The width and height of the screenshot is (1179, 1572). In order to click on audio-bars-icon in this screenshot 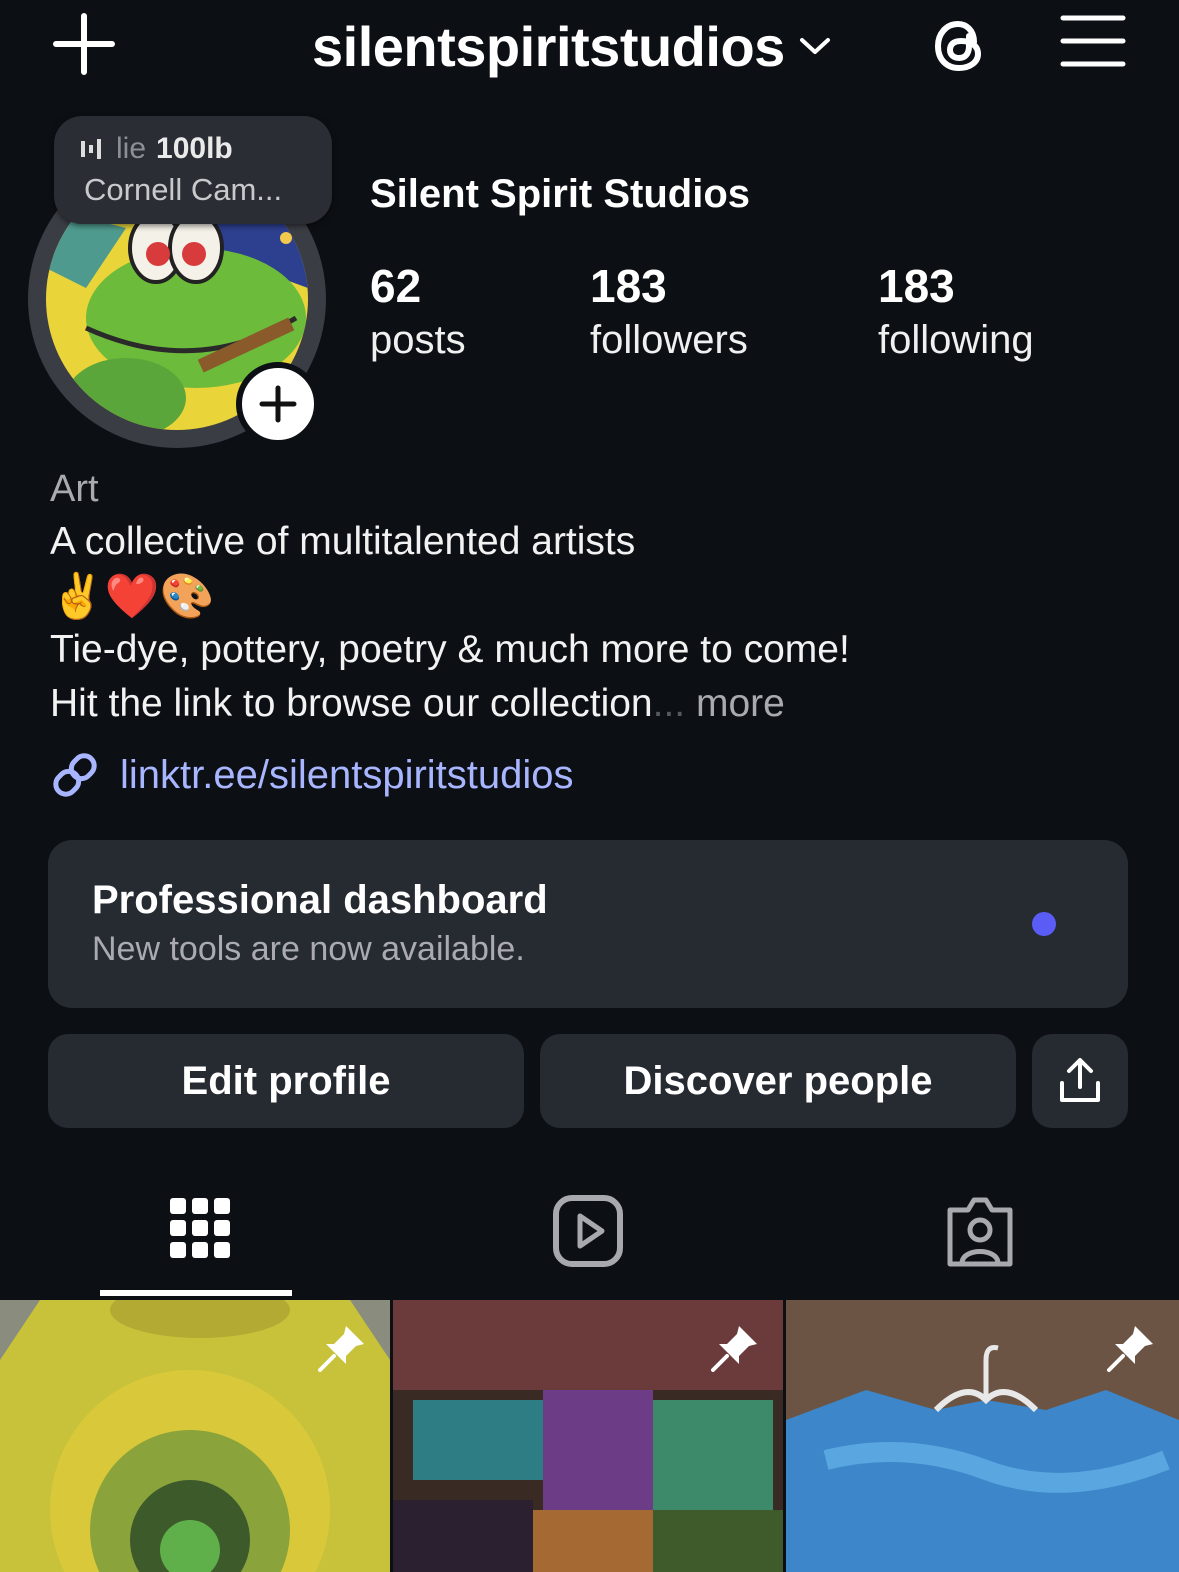, I will do `click(91, 149)`.